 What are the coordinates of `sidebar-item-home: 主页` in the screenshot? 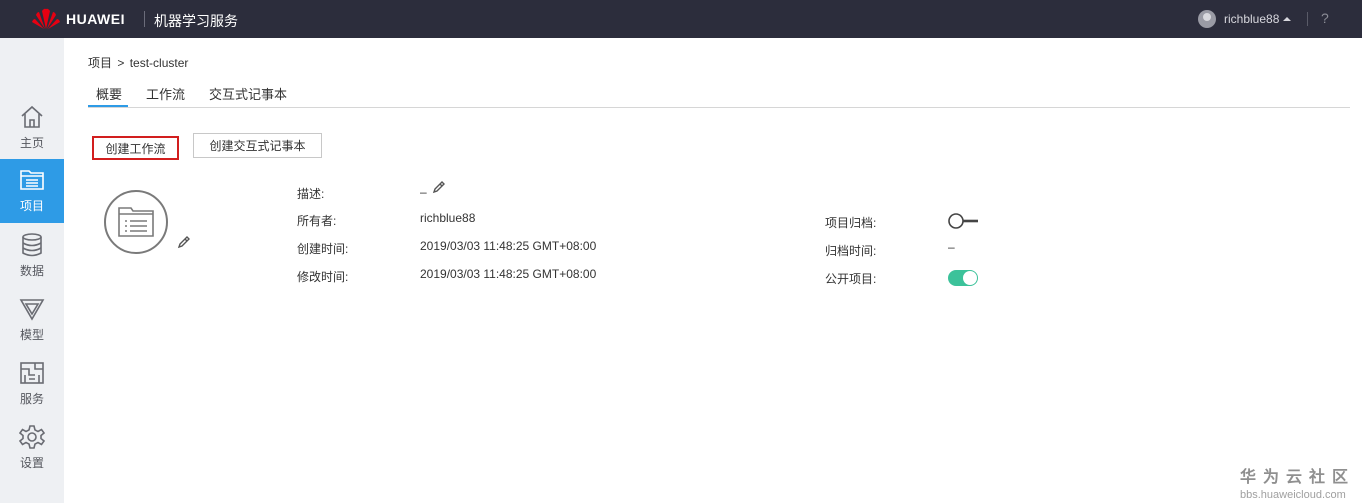 It's located at (32, 128).